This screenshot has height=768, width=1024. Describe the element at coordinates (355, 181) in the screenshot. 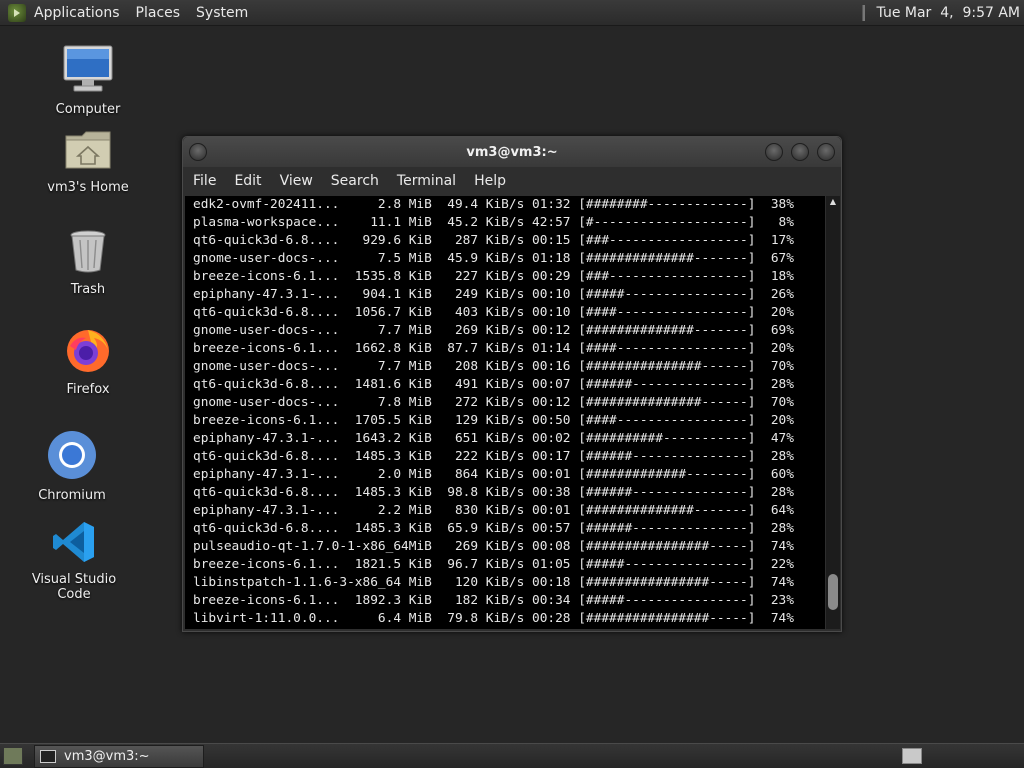

I see `menu-search: Search` at that location.